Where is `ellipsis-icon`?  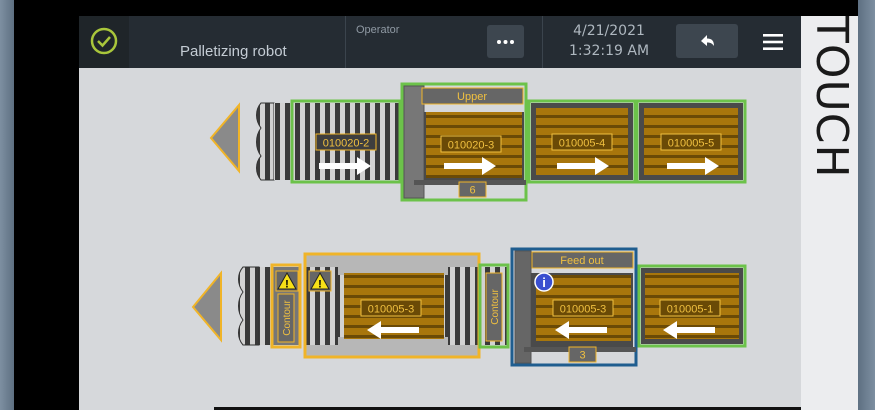
ellipsis-icon is located at coordinates (505, 42).